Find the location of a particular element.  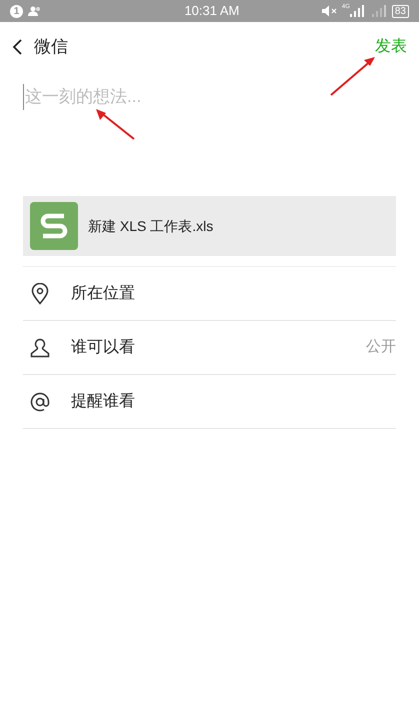

file-attachment: 新建 XLS 工作表.xls is located at coordinates (209, 226).